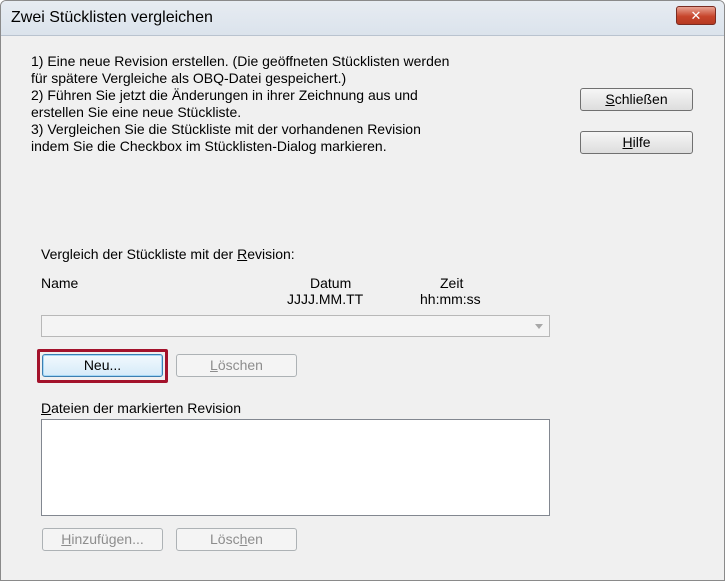 This screenshot has height=581, width=725. What do you see at coordinates (450, 299) in the screenshot?
I see `column-header-time-format: hh:mm:ss` at bounding box center [450, 299].